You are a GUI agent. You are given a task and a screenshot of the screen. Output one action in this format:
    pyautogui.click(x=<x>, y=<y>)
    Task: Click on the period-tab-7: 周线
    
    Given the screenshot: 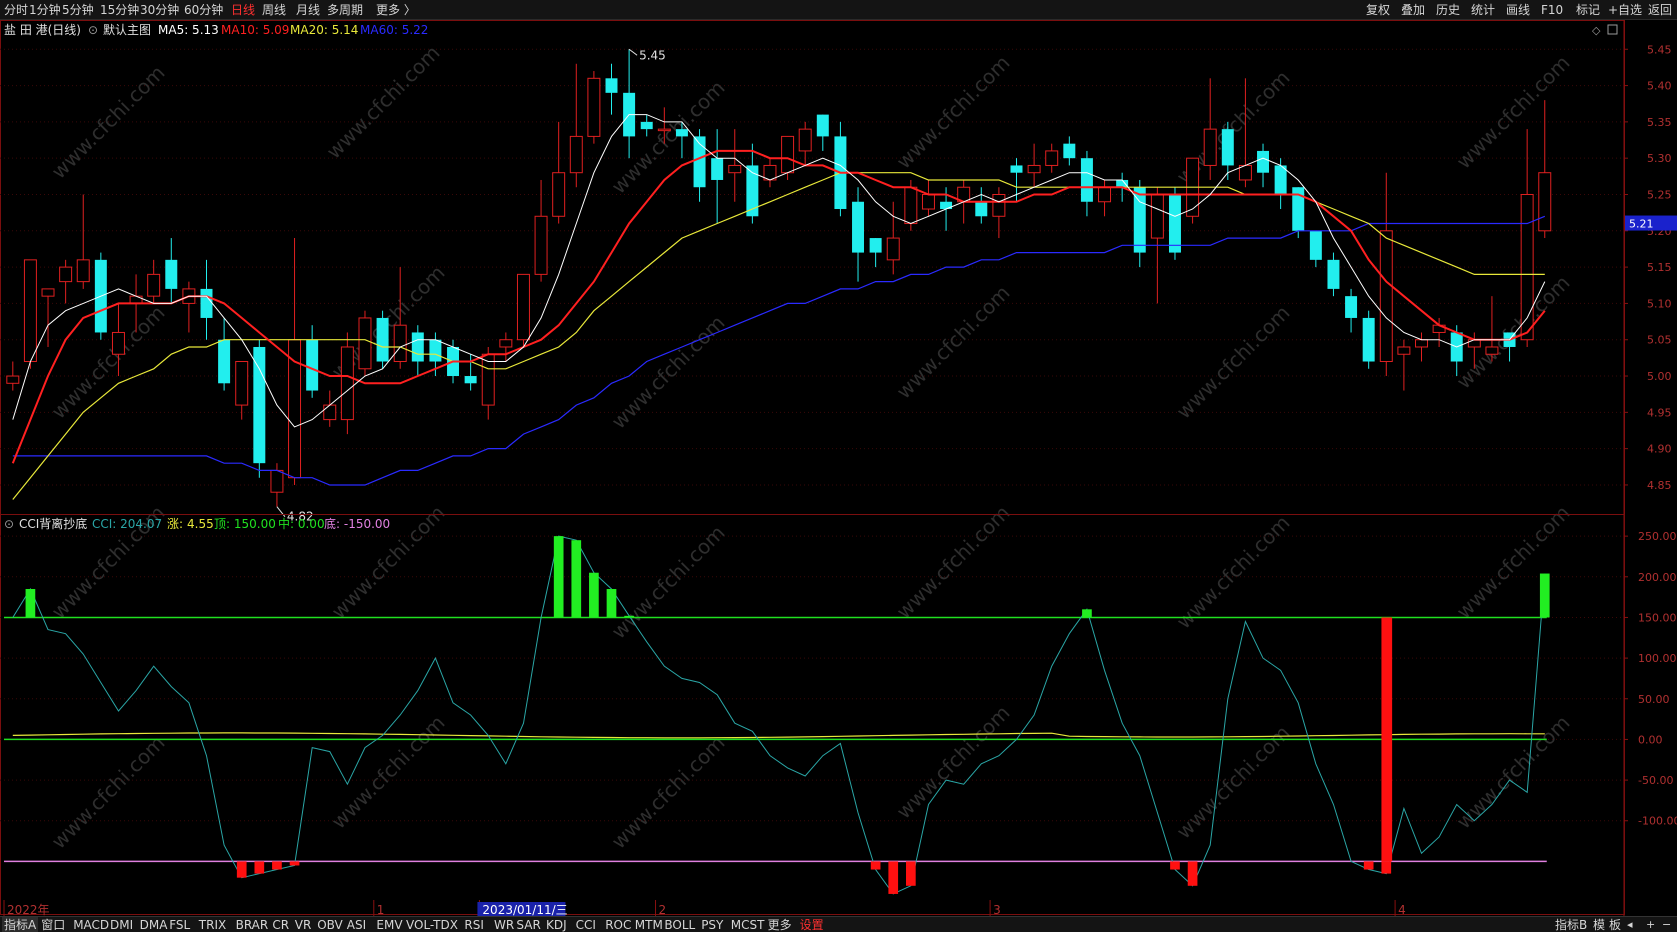 What is the action you would take?
    pyautogui.click(x=274, y=10)
    